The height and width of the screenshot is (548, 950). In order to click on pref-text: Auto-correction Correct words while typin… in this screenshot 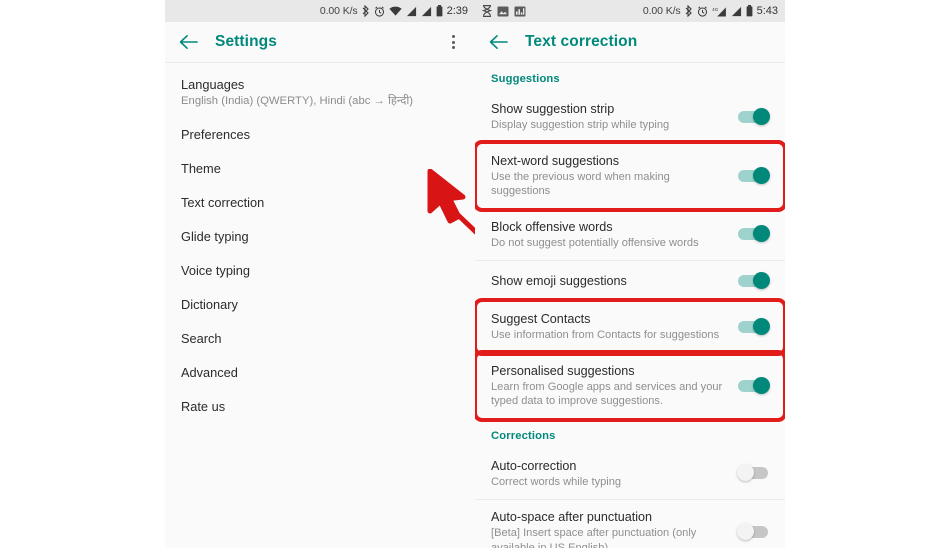, I will do `click(614, 474)`.